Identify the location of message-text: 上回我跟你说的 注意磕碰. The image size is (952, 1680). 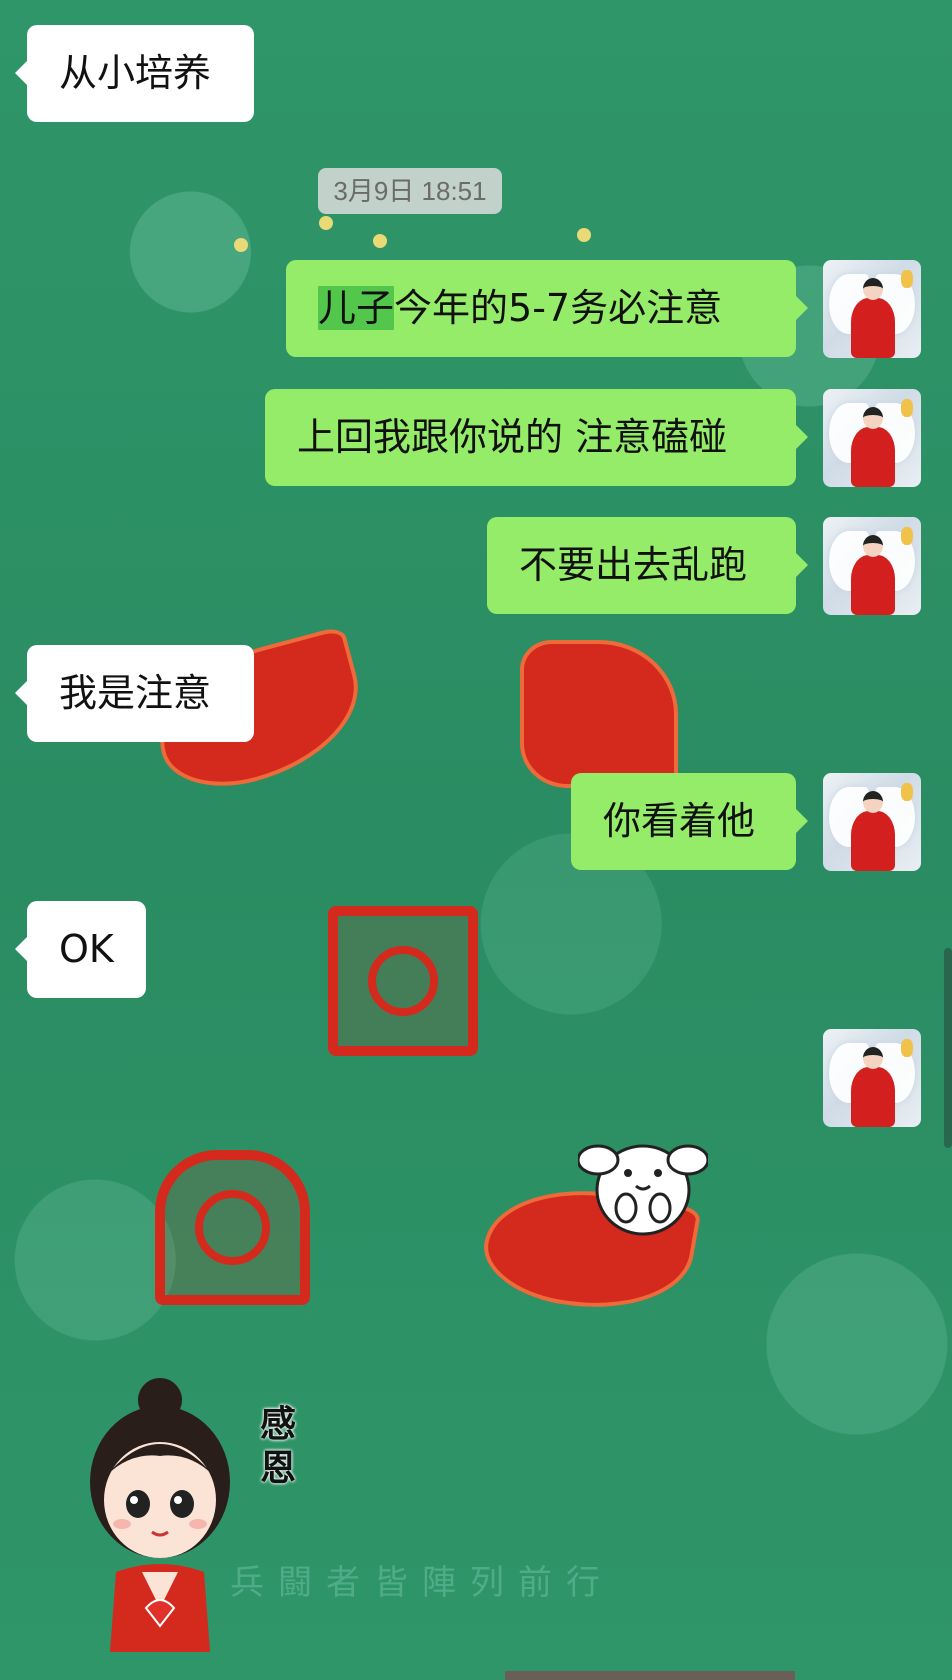
(512, 437).